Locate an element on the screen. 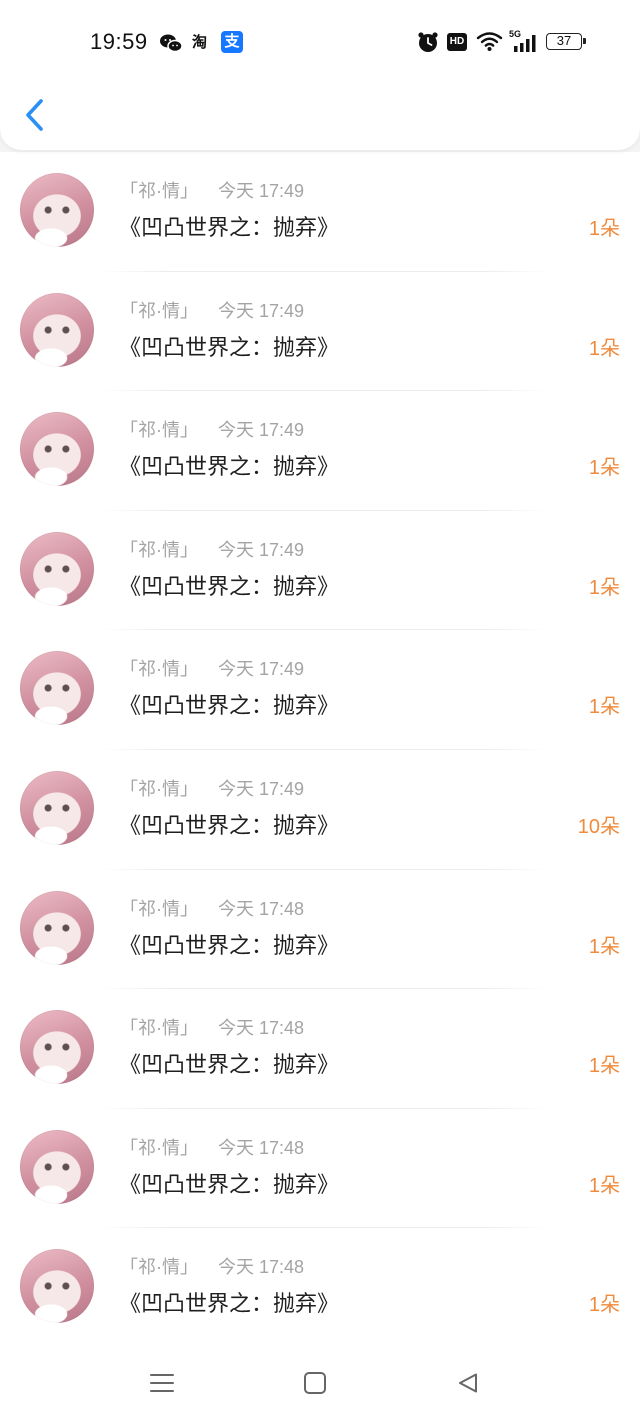  chevron-left-icon is located at coordinates (34, 115).